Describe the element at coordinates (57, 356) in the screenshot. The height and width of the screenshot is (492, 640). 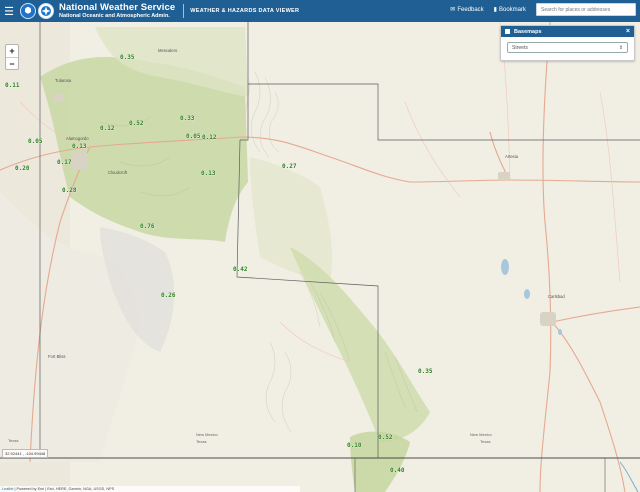
I see `place-label: Fort Bliss` at that location.